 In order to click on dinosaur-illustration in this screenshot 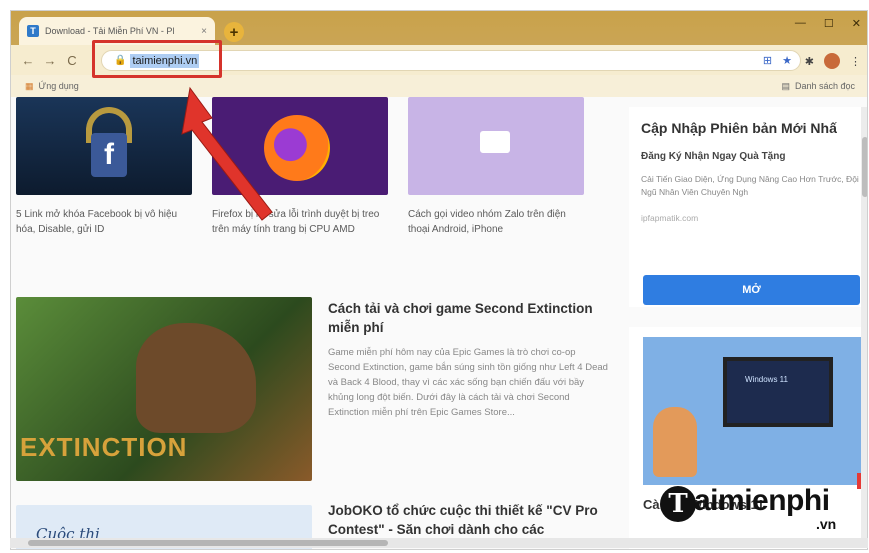, I will do `click(196, 378)`.